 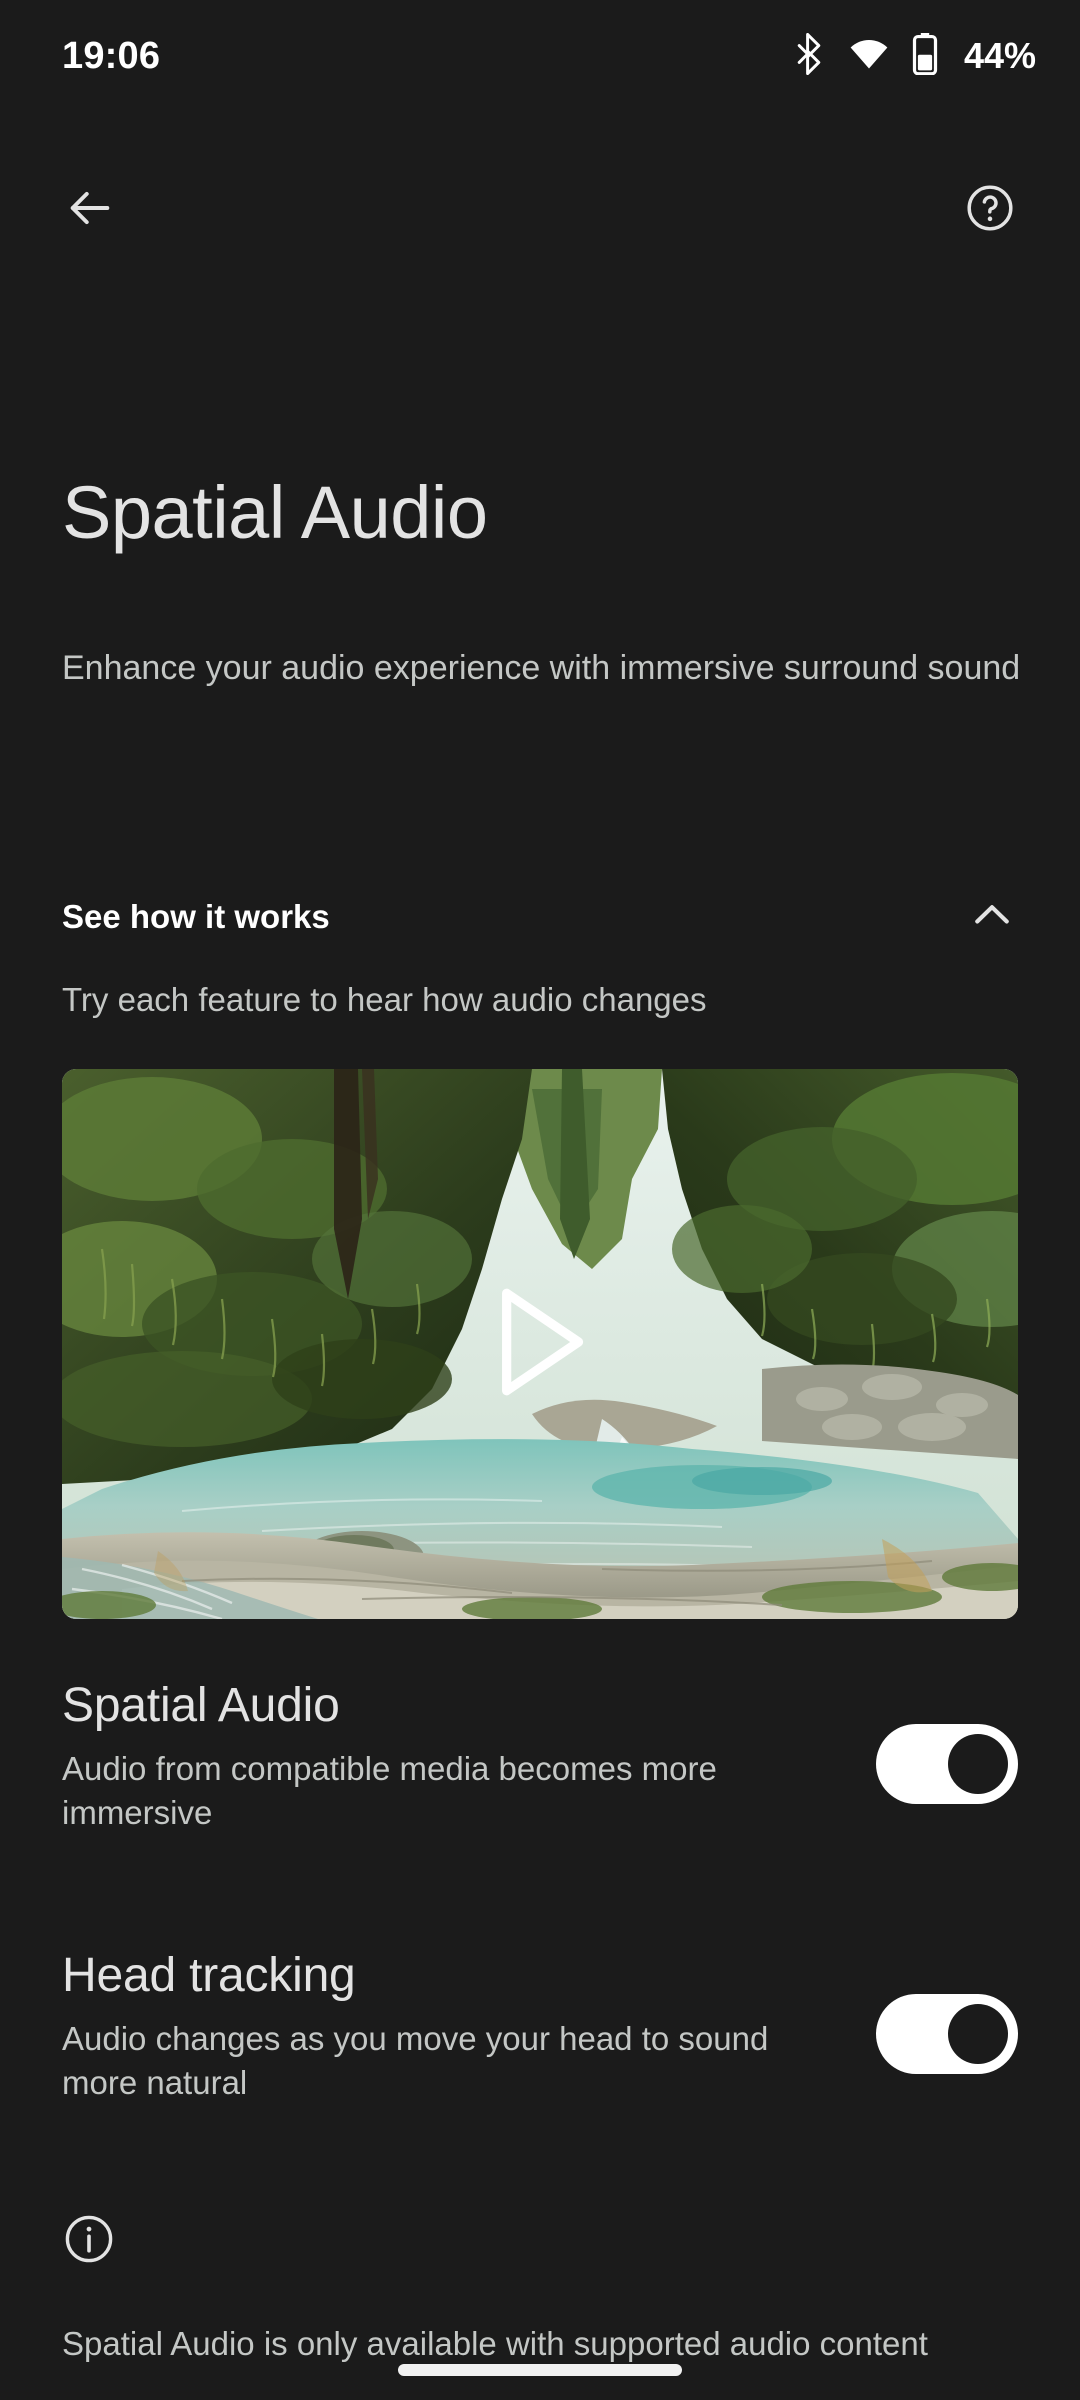 I want to click on info-icon, so click(x=89, y=2241).